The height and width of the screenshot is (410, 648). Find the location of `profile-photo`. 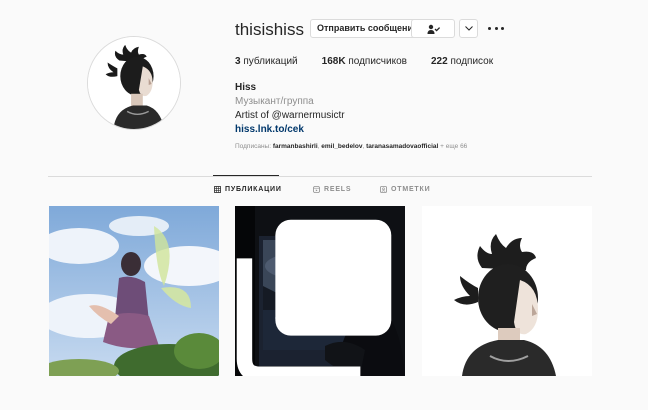

profile-photo is located at coordinates (134, 83).